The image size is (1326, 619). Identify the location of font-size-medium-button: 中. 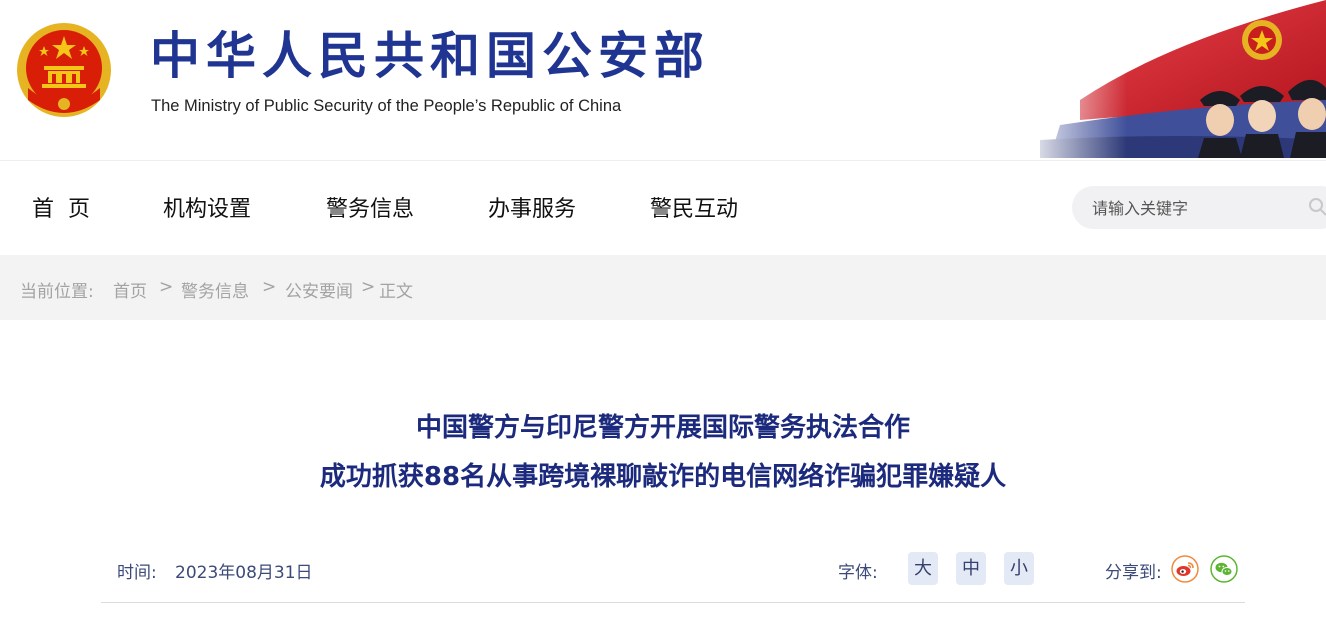
(971, 568).